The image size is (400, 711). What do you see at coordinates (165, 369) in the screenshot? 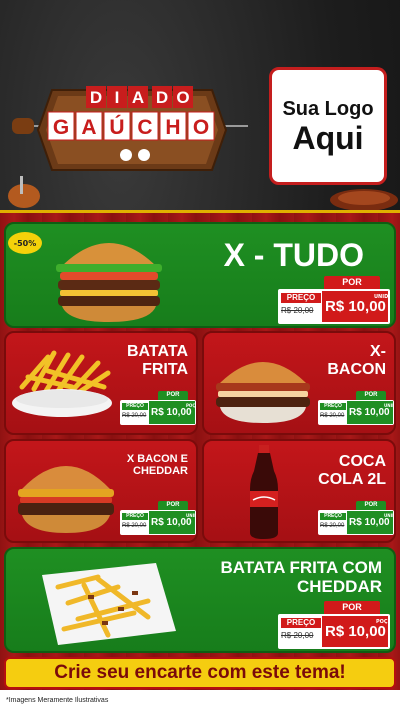
I see `product-title-line2: FRITA` at bounding box center [165, 369].